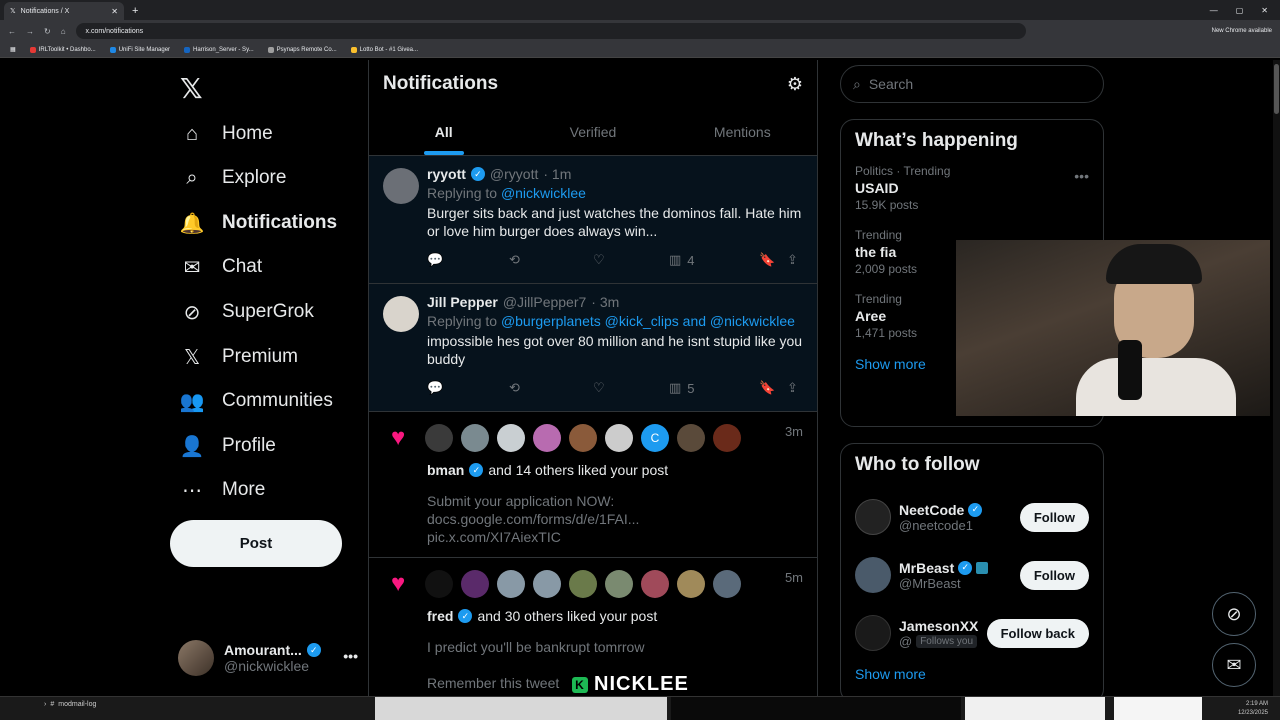 The image size is (1280, 720). Describe the element at coordinates (972, 633) in the screenshot. I see `follow-suggestion: JamesonXX @ Follows you Follow back` at that location.